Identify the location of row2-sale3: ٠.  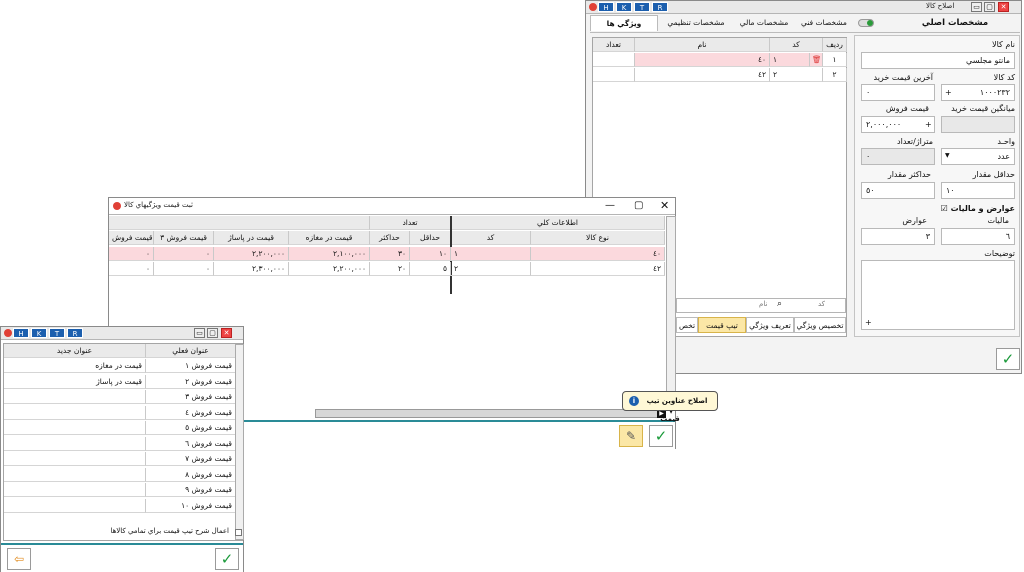
(184, 269).